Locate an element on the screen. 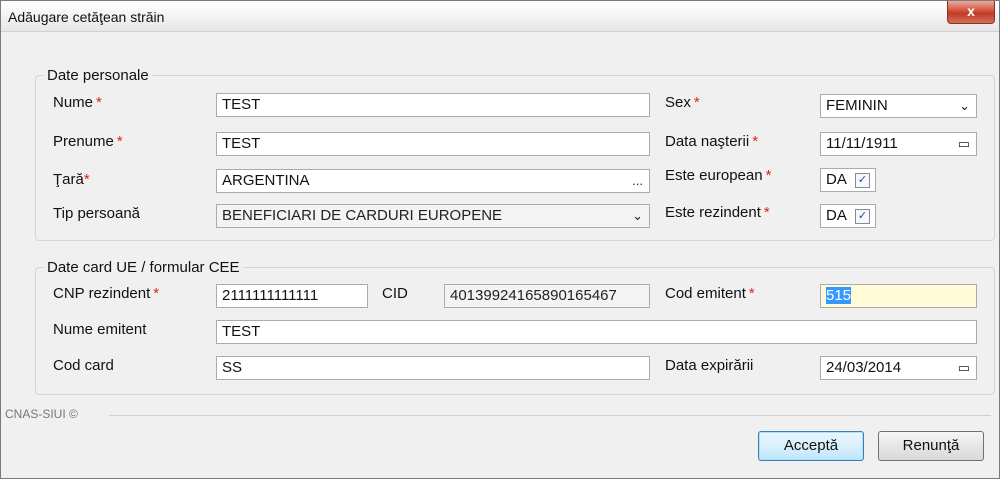 This screenshot has height=481, width=1002. tip-persoana-label: Tip persoană is located at coordinates (96, 213).